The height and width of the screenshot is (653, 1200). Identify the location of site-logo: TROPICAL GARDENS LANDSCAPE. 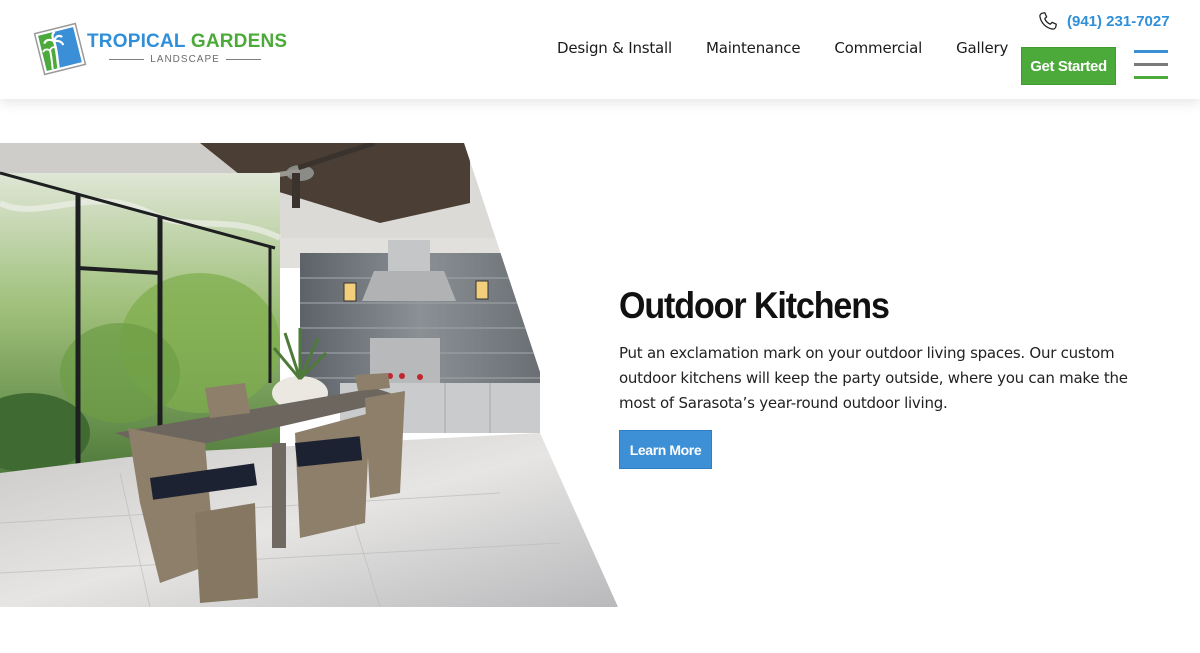
(163, 50).